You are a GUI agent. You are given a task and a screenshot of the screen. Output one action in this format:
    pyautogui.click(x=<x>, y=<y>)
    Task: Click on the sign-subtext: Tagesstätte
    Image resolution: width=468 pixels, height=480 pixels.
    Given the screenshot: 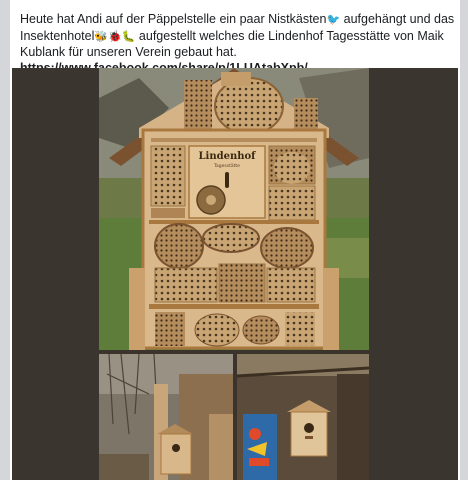 What is the action you would take?
    pyautogui.click(x=226, y=166)
    